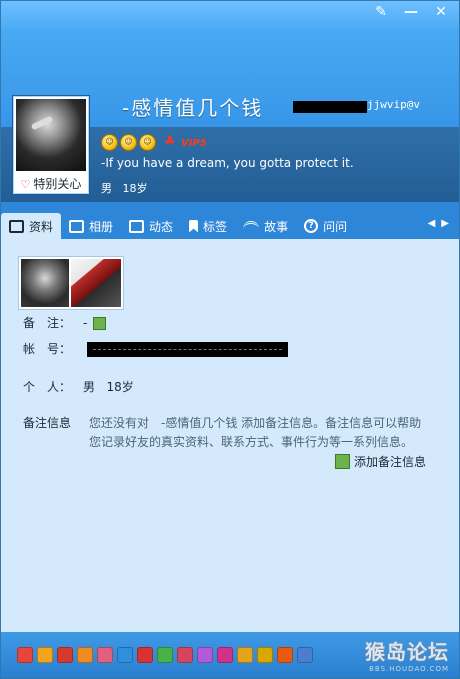 This screenshot has height=679, width=460. I want to click on special-care-toggle: ♡ 特别关心, so click(51, 183).